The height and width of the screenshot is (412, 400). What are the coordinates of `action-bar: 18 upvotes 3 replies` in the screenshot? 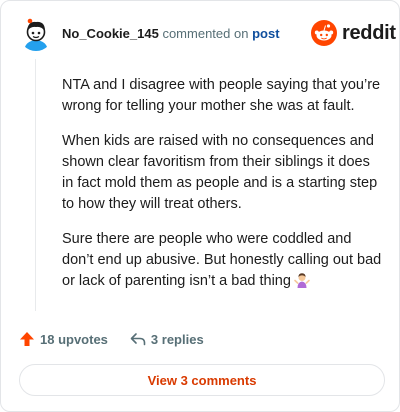 It's located at (111, 339).